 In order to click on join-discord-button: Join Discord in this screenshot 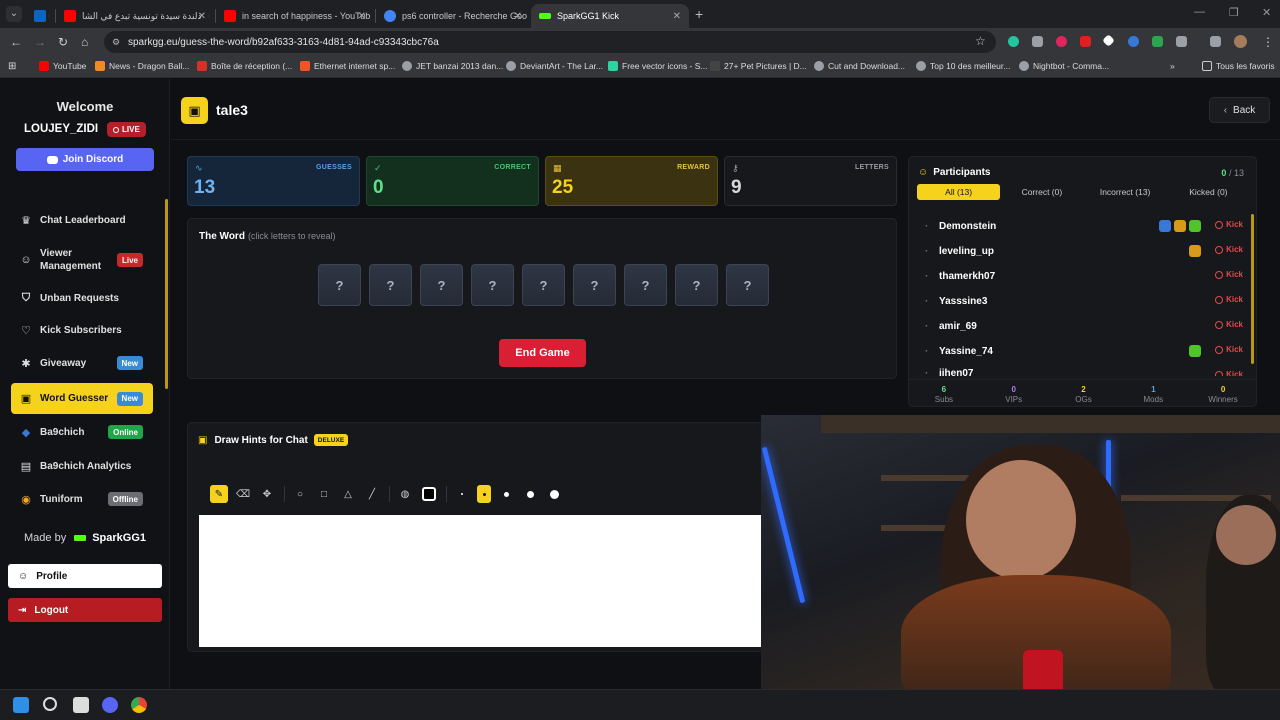, I will do `click(85, 159)`.